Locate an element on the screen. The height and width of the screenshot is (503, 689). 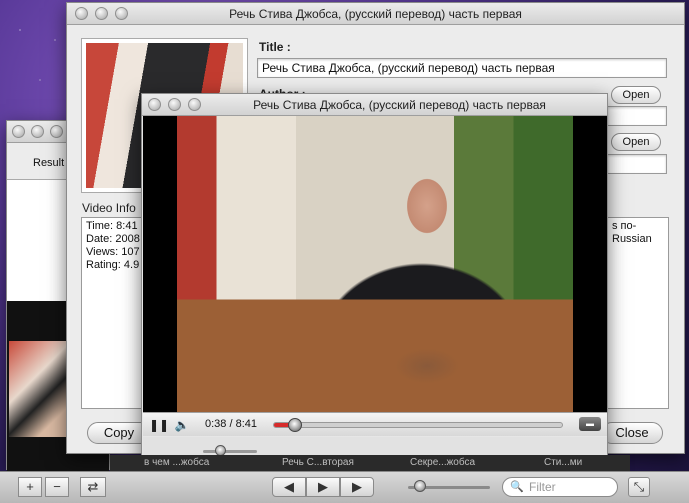
result-thumbnail is located at coordinates (39, 389).